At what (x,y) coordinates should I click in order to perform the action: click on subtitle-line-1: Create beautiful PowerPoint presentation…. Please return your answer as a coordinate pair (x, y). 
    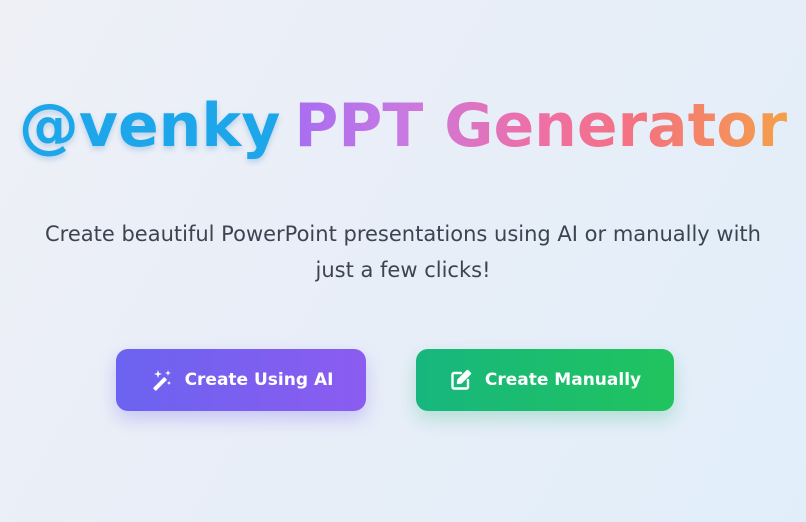
    Looking at the image, I should click on (403, 234).